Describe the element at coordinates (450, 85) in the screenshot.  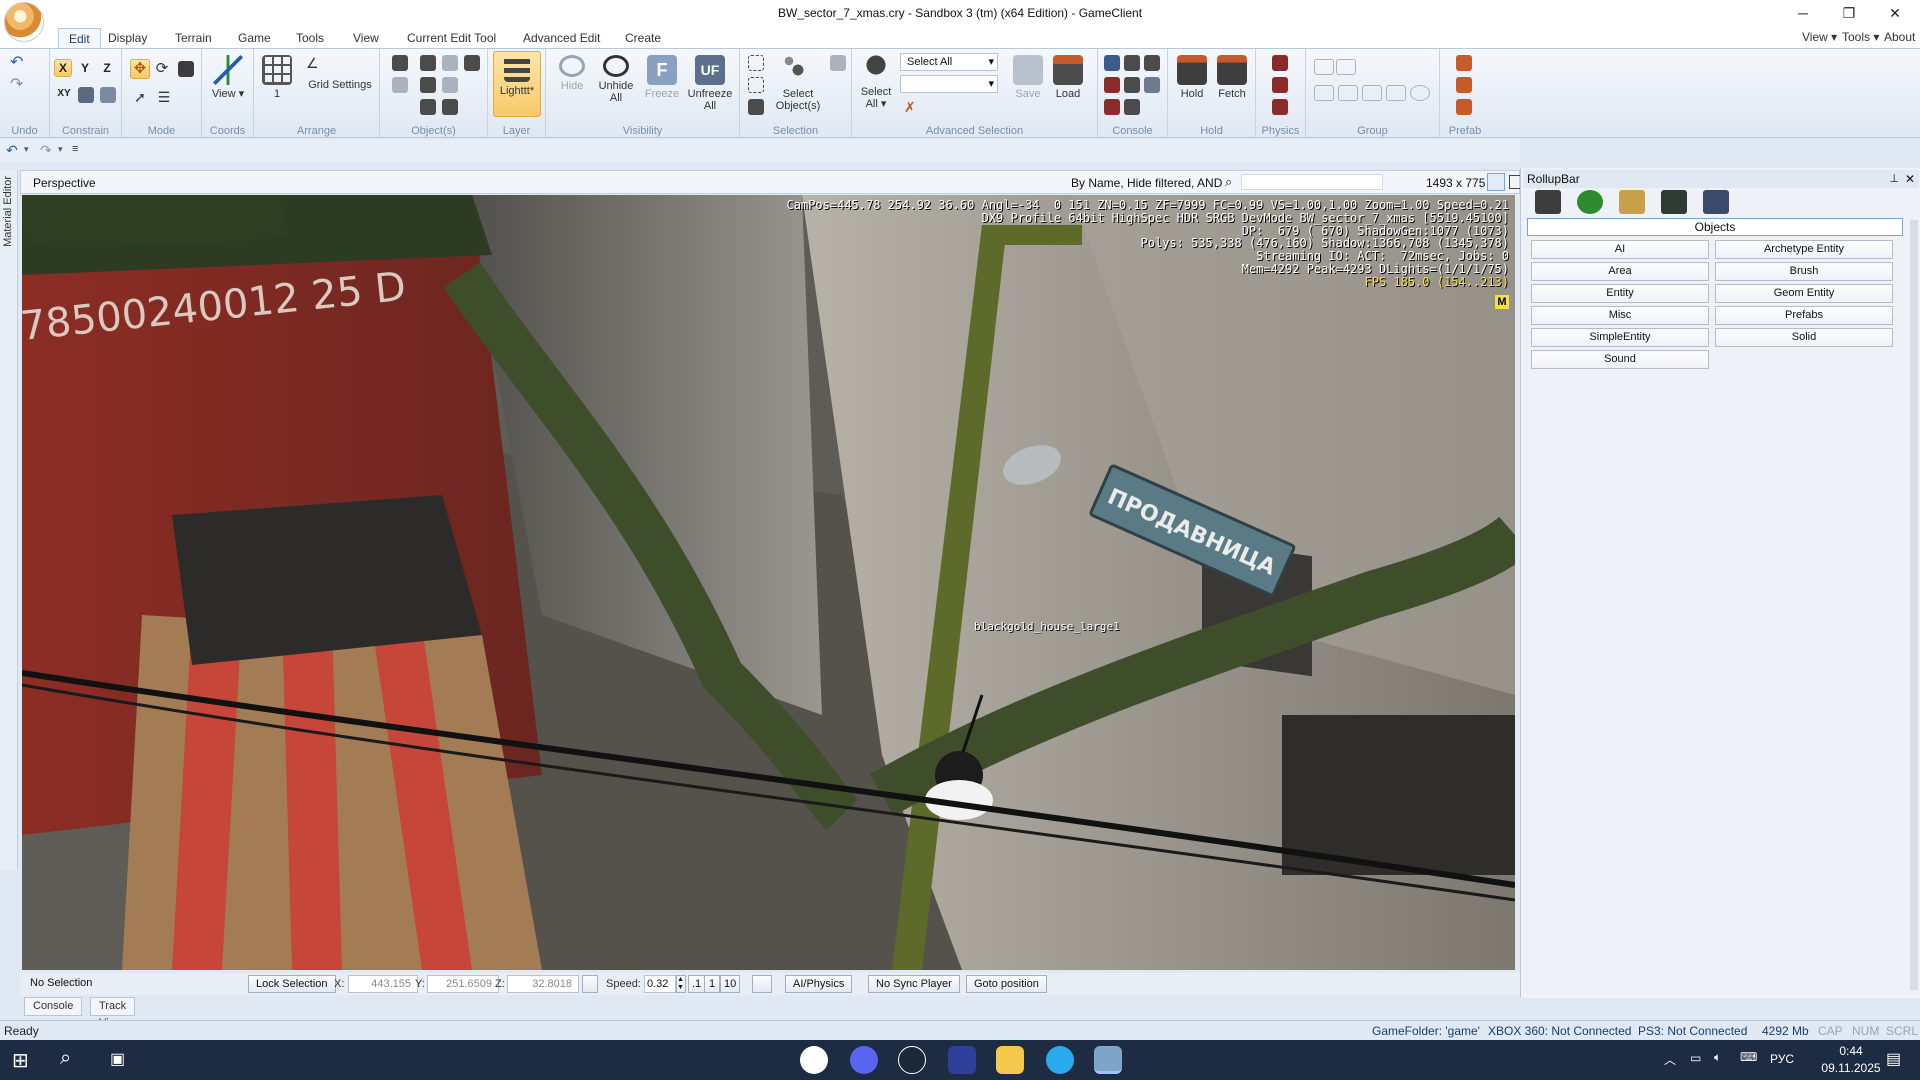
I see `surface-align-icon` at that location.